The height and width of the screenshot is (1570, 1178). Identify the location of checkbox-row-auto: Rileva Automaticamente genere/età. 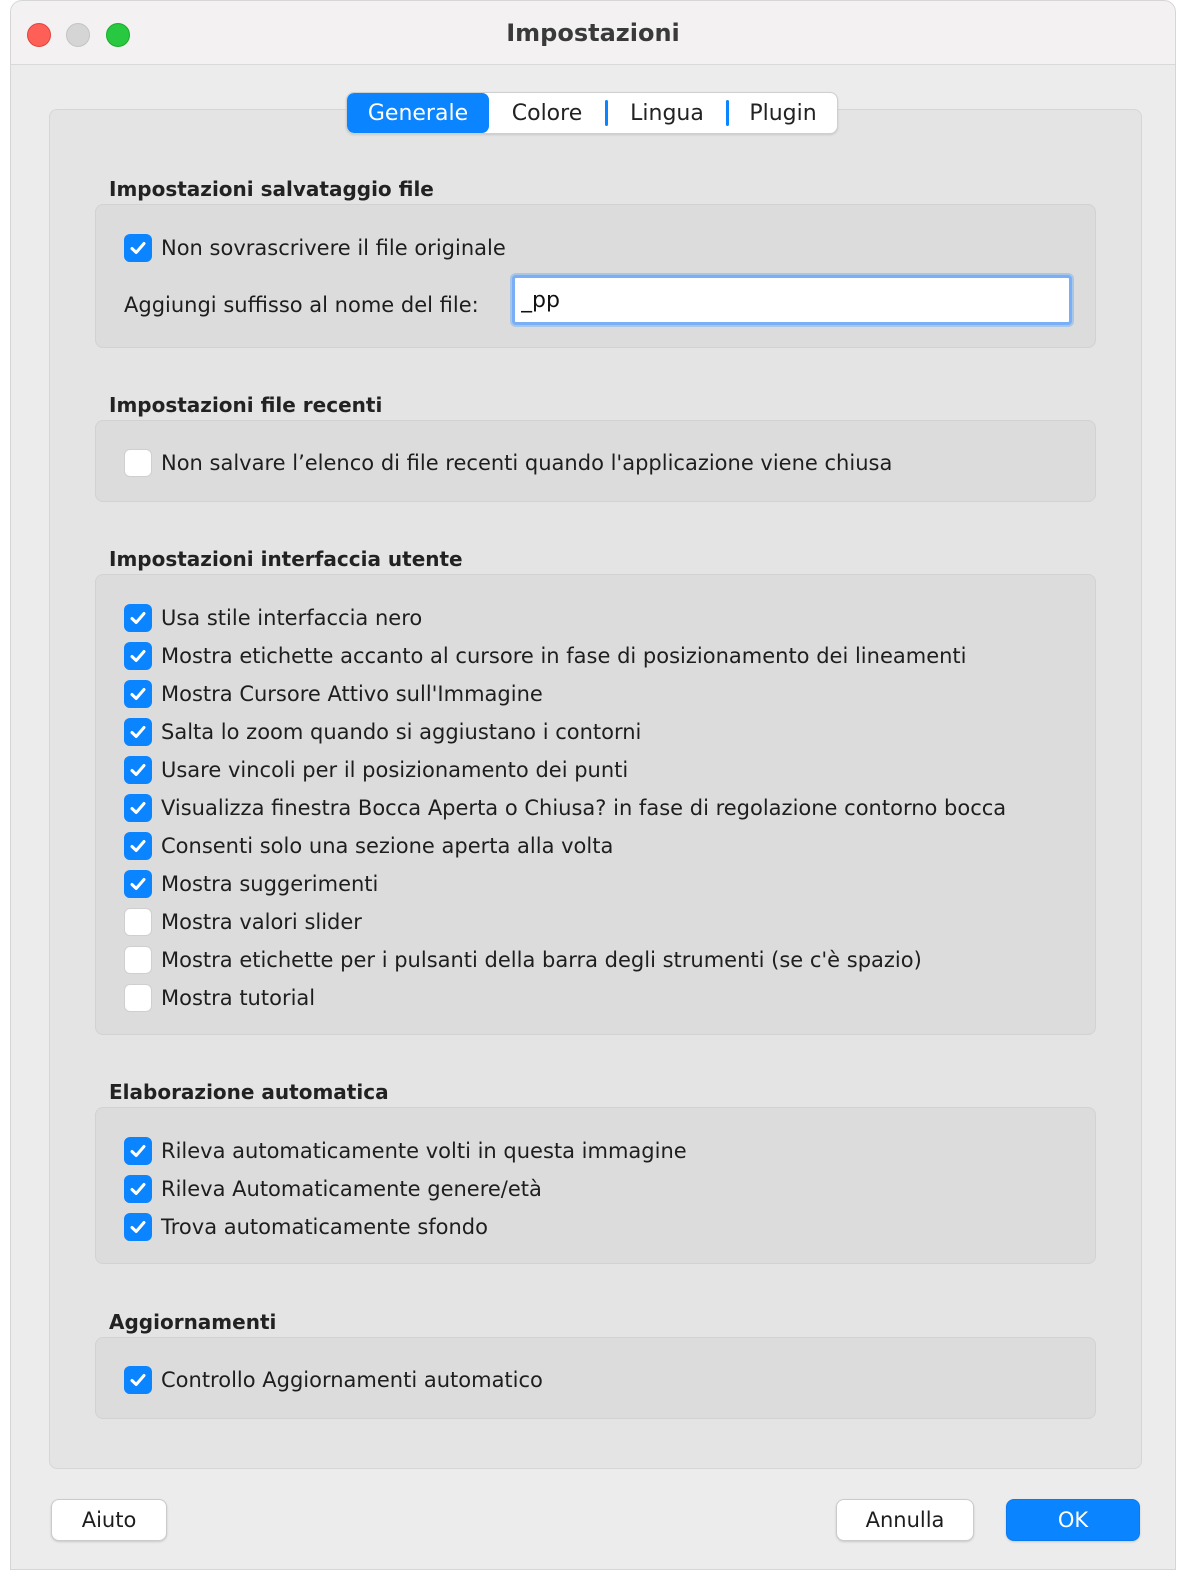
(333, 1189).